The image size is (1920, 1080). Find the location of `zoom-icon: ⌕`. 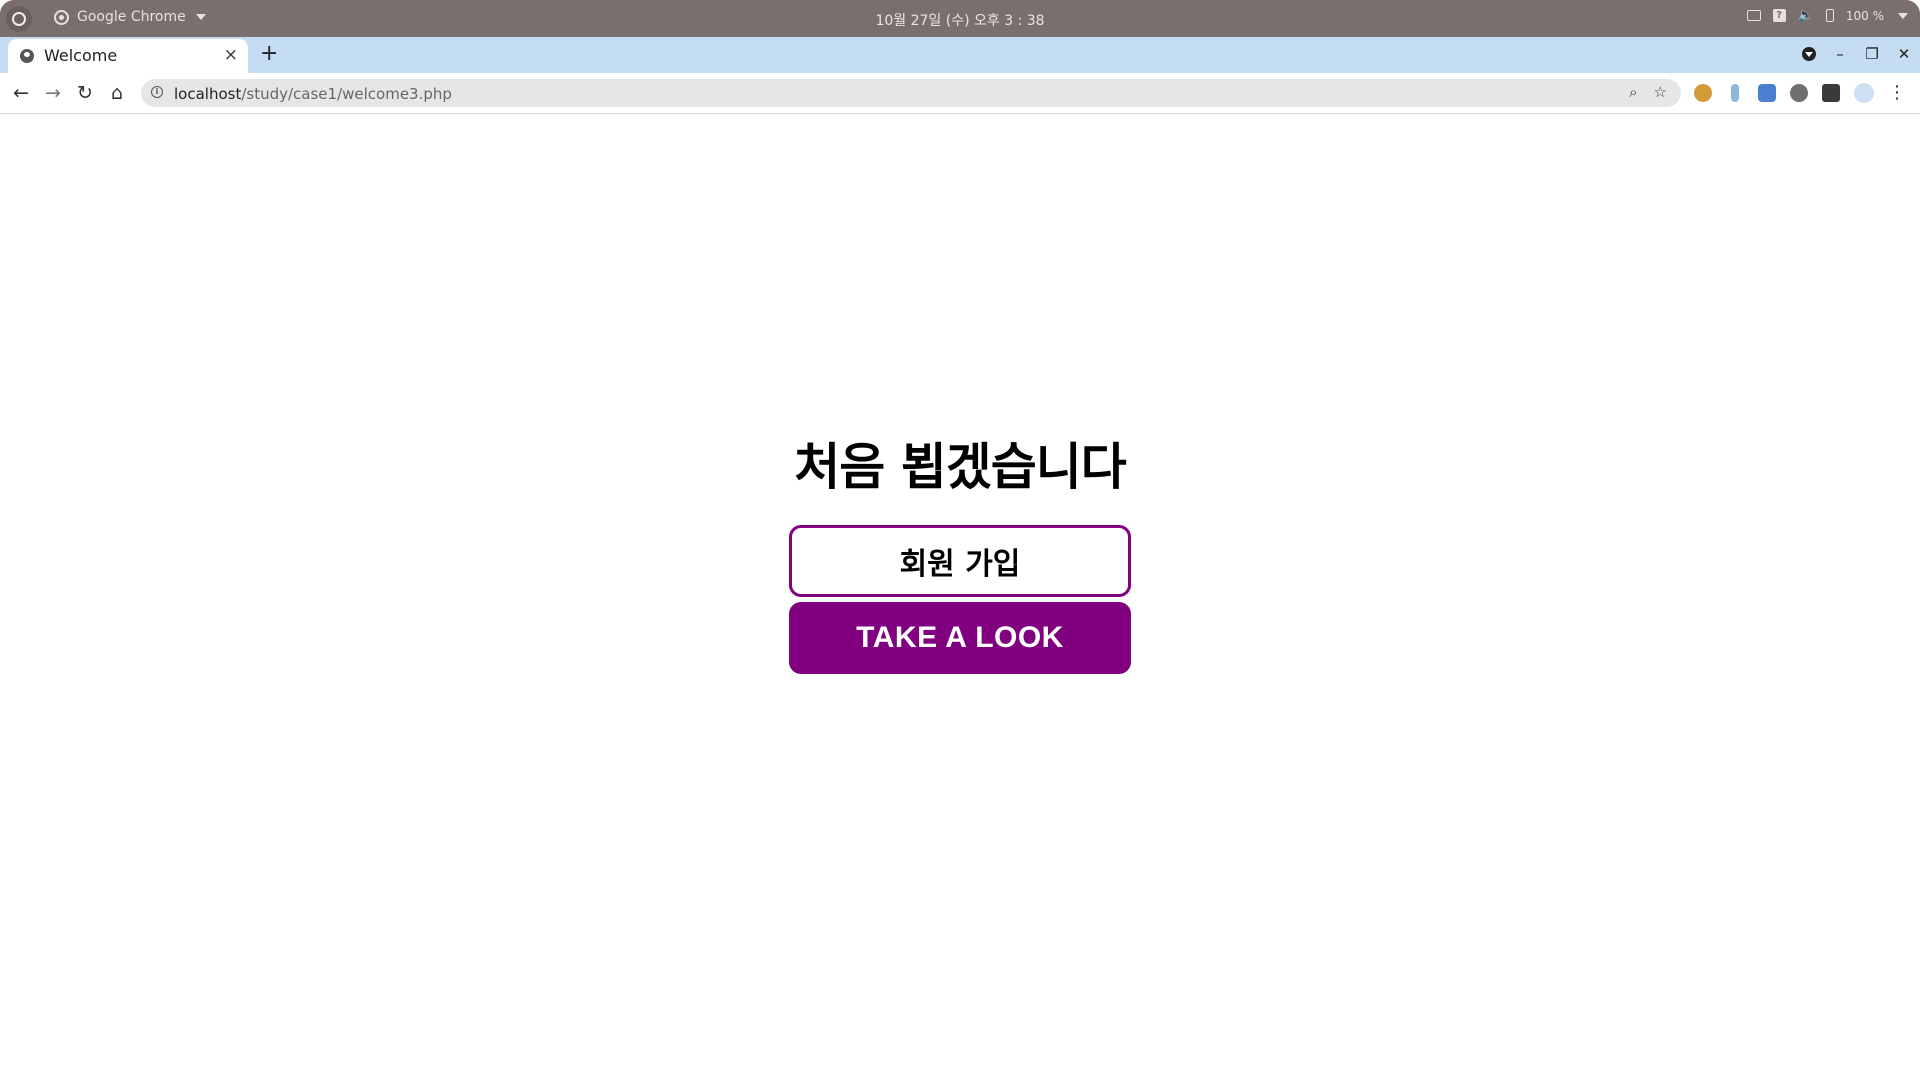

zoom-icon: ⌕ is located at coordinates (1633, 92).